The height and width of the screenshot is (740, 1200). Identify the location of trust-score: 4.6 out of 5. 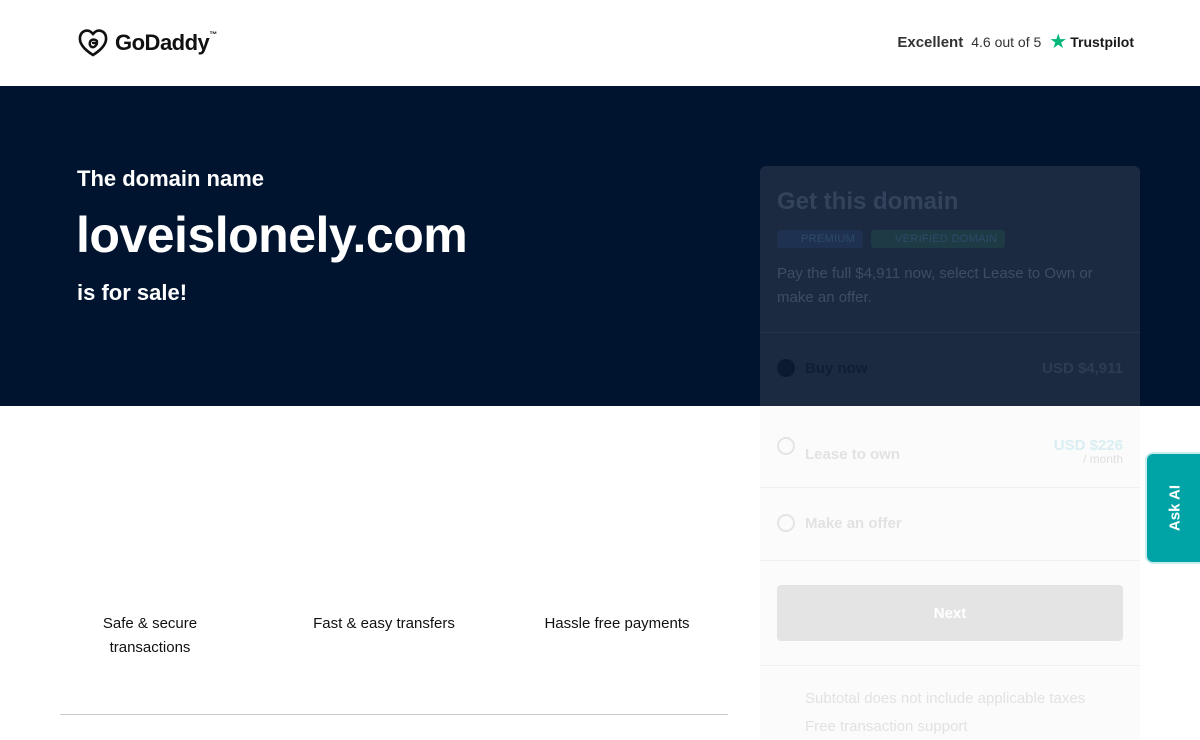
(1006, 42).